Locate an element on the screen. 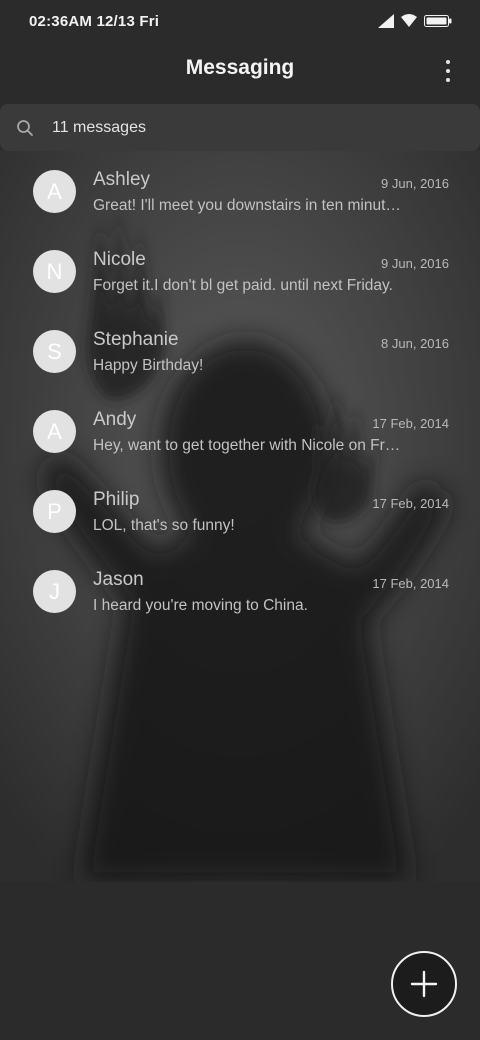  new-message-button is located at coordinates (424, 984).